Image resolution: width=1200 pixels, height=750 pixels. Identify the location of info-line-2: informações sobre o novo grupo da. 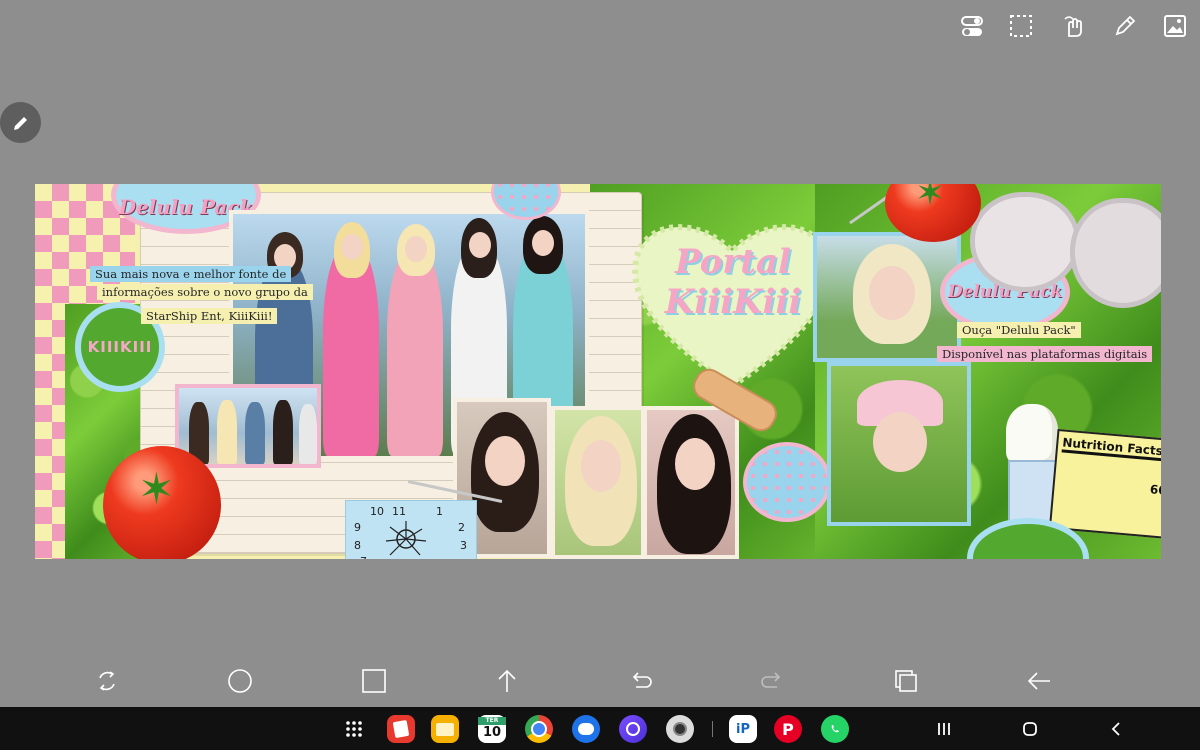
(205, 292).